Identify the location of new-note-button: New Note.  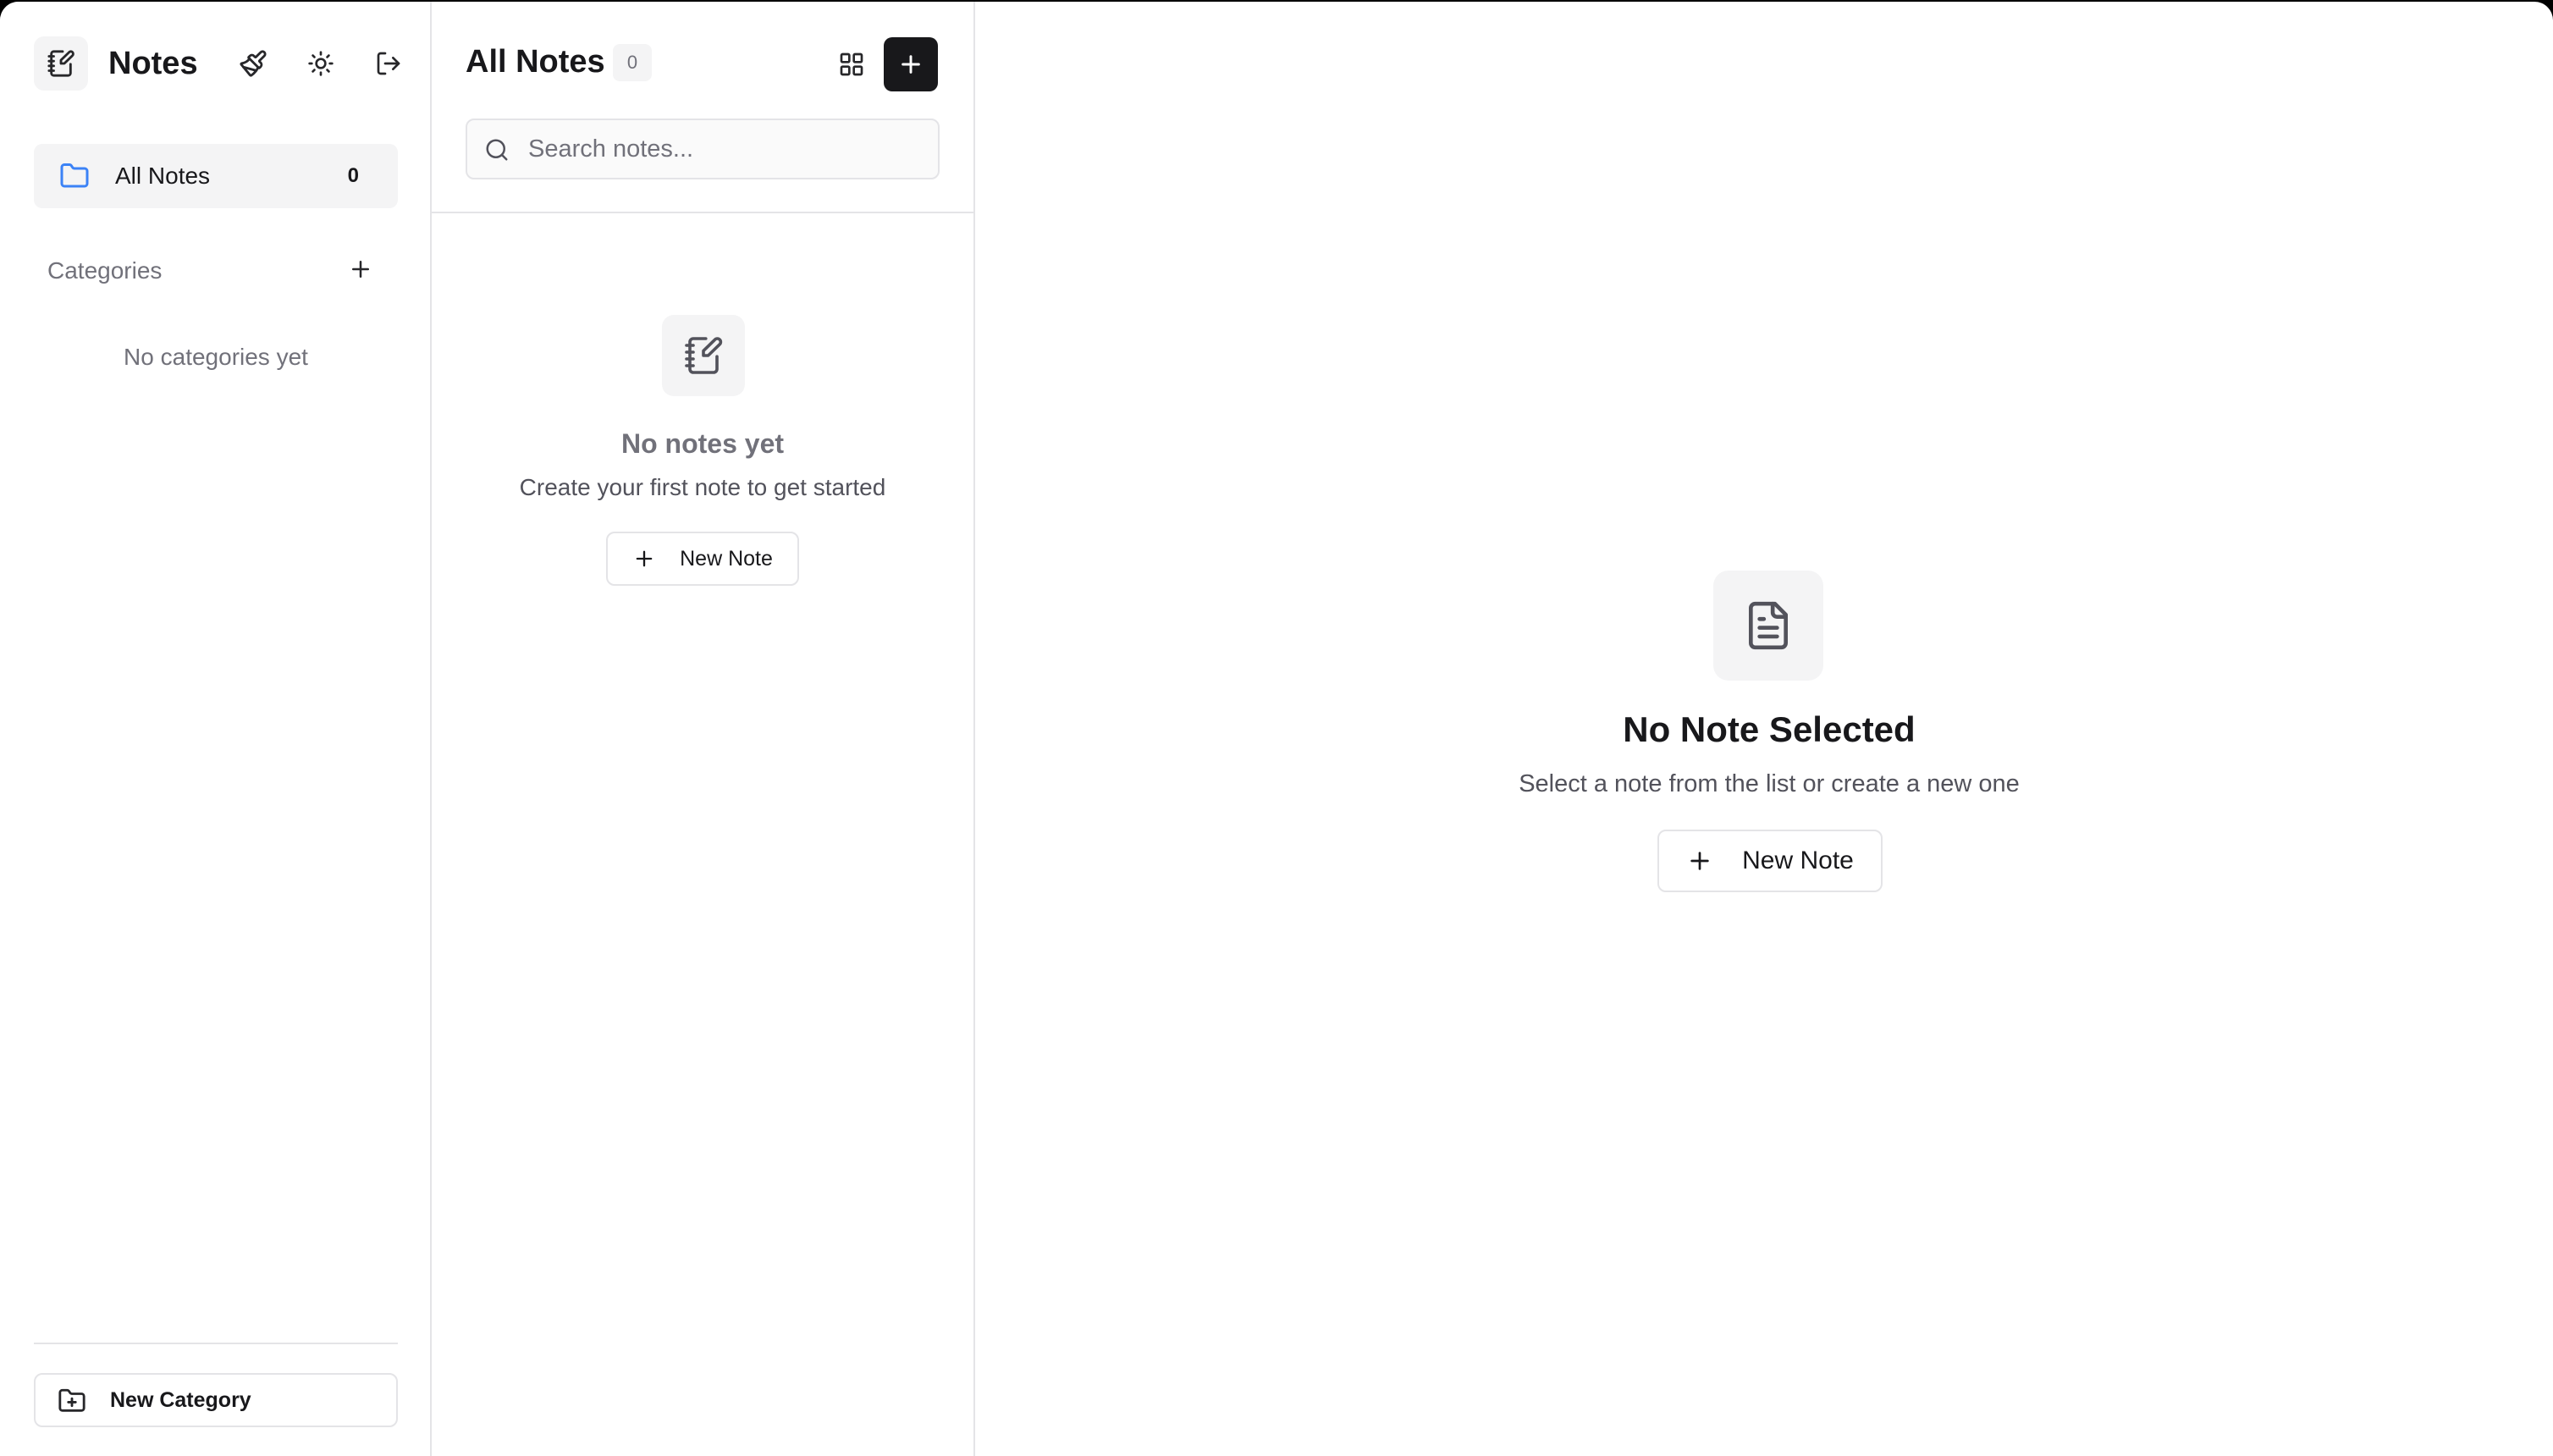
(702, 559).